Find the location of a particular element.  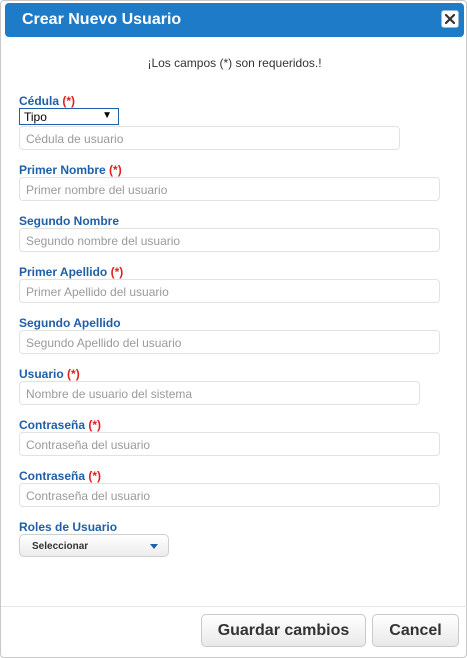

close-button is located at coordinates (450, 19).